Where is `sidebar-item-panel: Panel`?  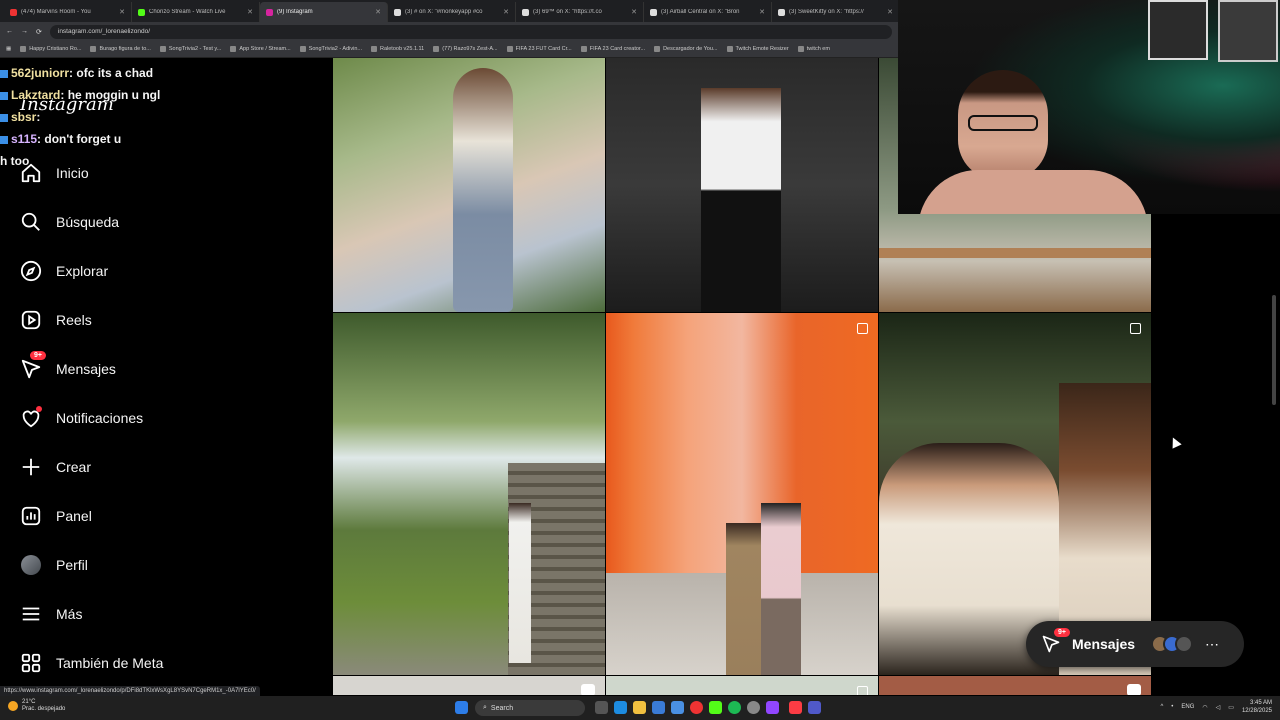 sidebar-item-panel: Panel is located at coordinates (55, 516).